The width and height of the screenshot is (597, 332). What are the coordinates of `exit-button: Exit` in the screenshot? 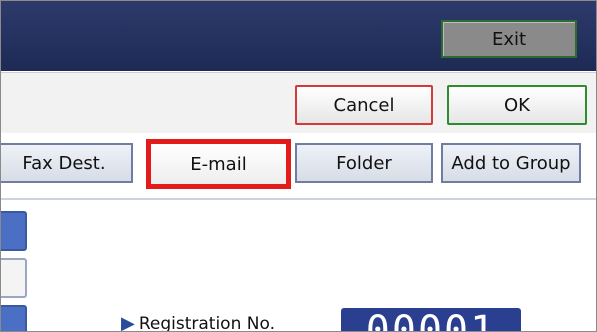 It's located at (509, 39).